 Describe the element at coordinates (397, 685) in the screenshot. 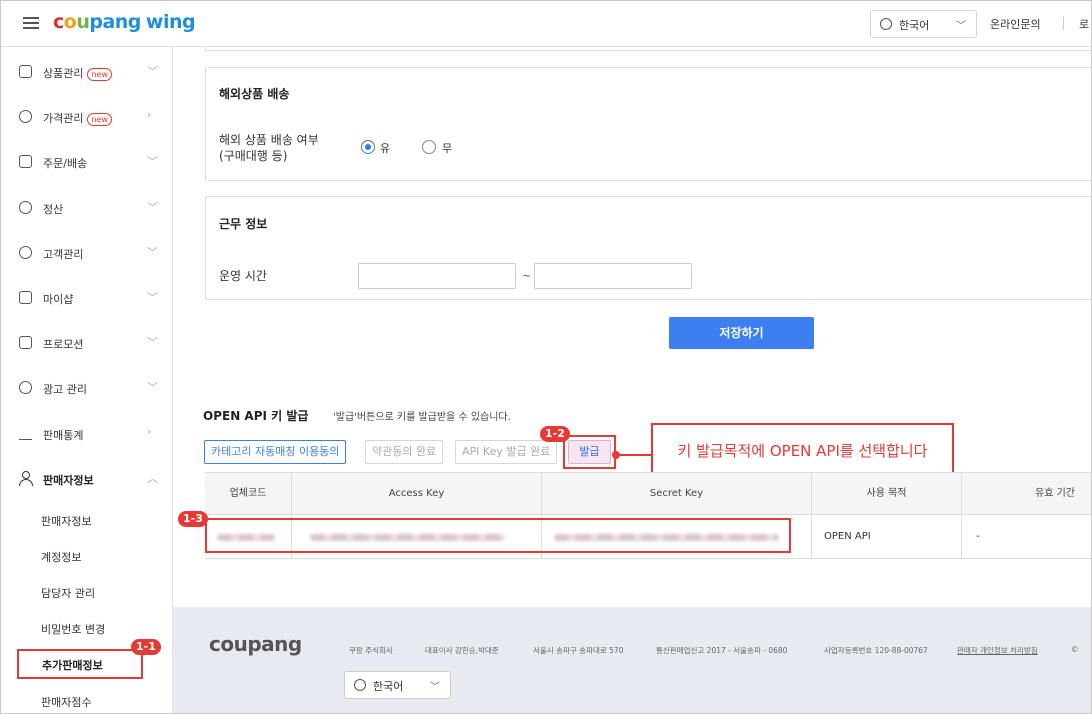

I see `footer-language-select: 한국어 ﹀` at that location.